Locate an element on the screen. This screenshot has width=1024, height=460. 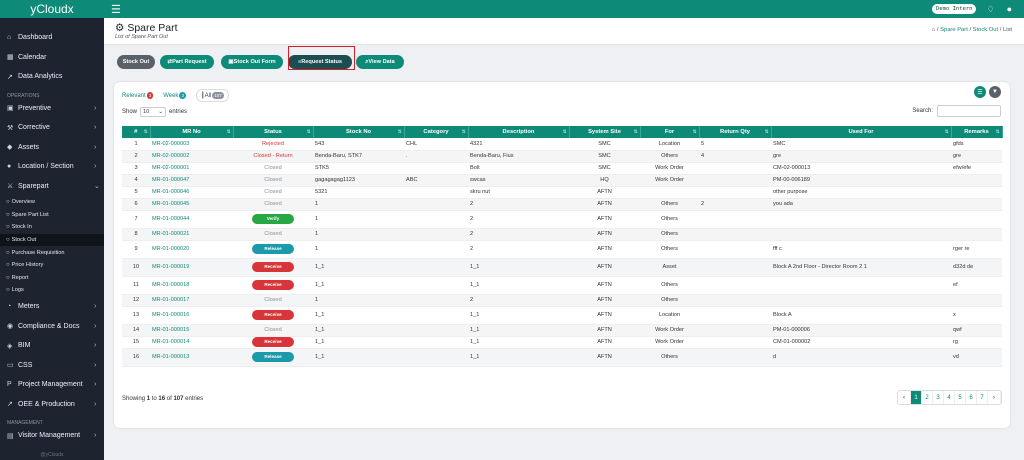
home-icon: ⌂ is located at coordinates (934, 30).